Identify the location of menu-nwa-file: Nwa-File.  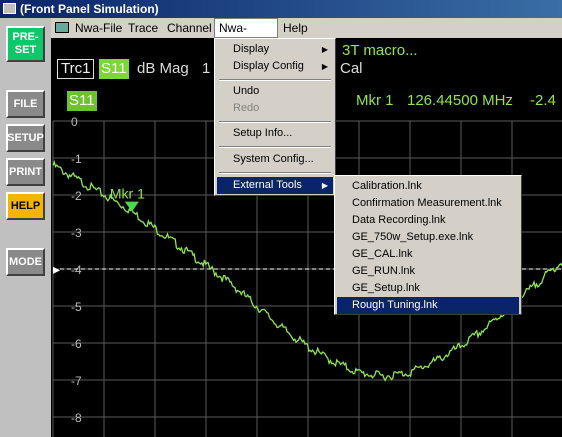
(98, 28).